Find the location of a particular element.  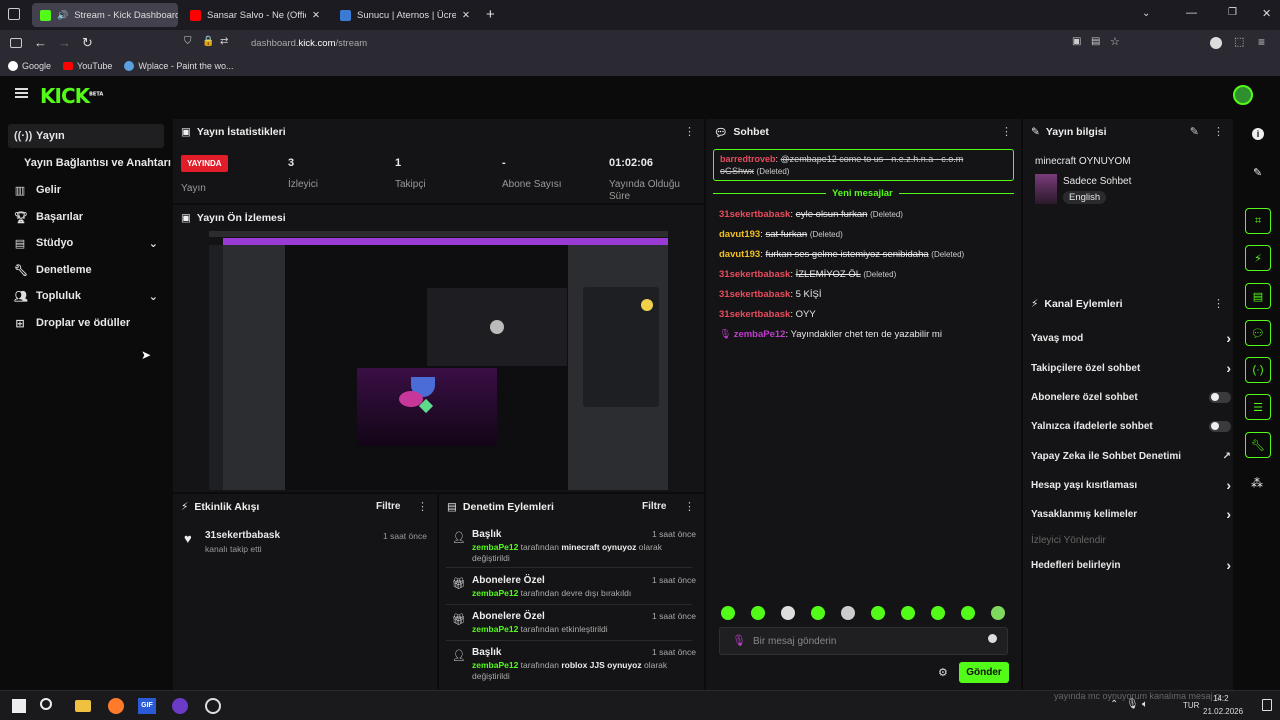

hamburger-menu-icon is located at coordinates (21, 93).